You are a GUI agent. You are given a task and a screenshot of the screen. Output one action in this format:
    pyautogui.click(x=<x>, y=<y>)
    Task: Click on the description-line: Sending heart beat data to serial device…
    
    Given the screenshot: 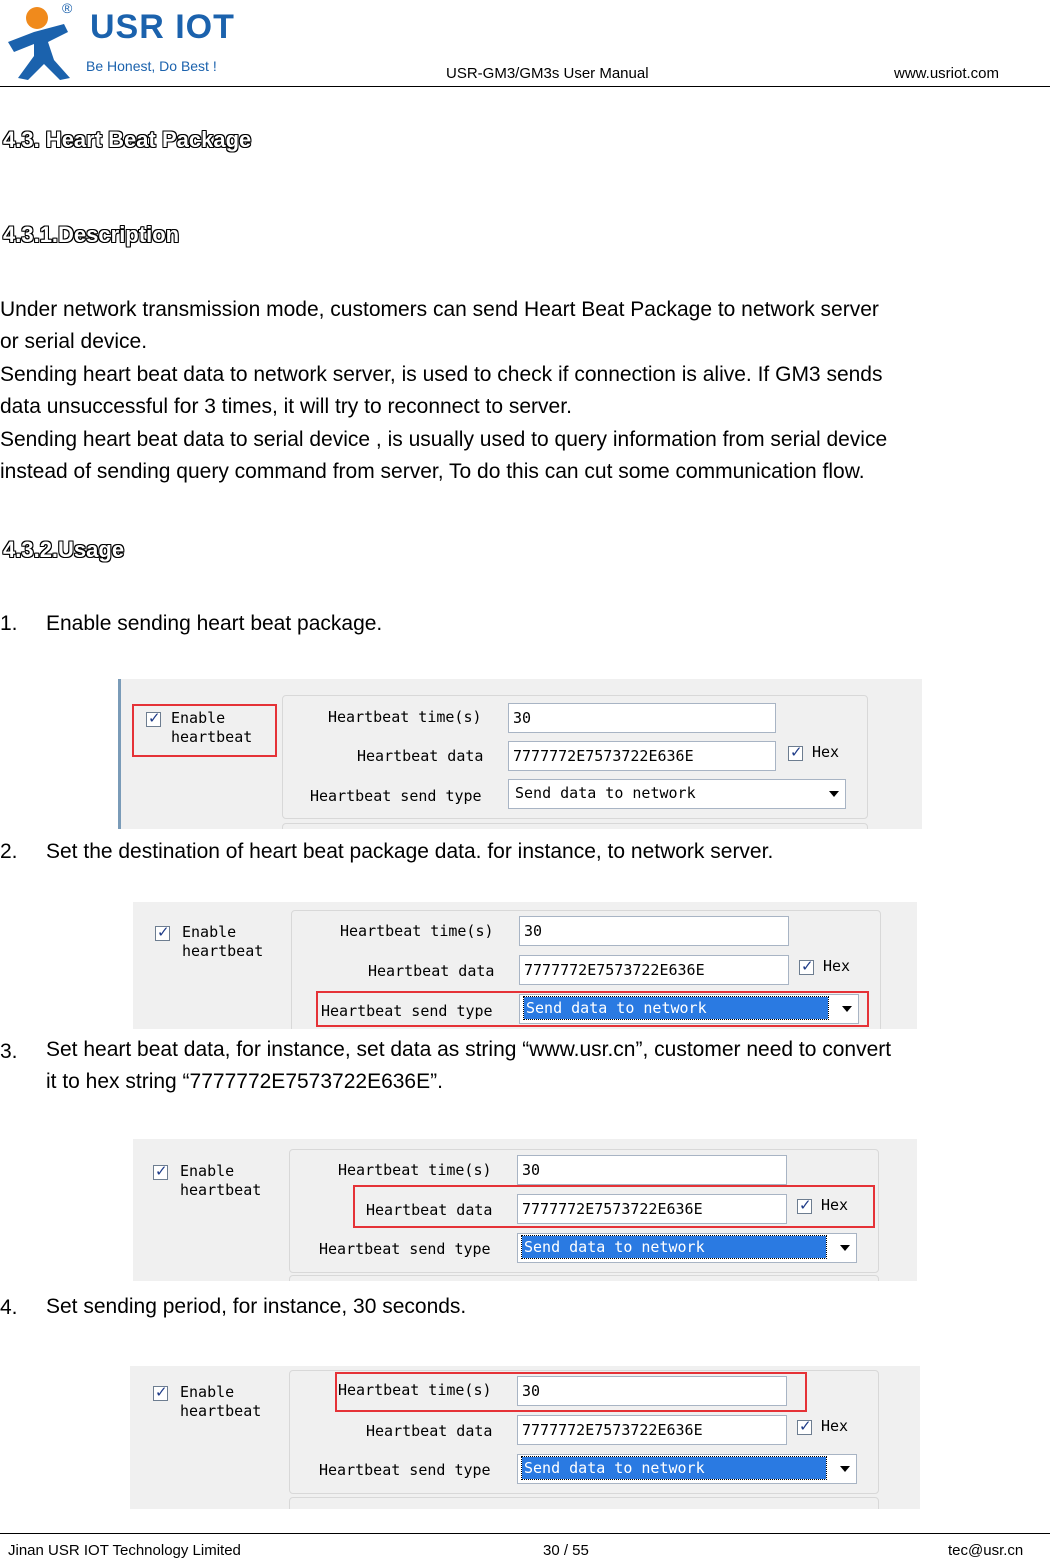 What is the action you would take?
    pyautogui.click(x=444, y=439)
    